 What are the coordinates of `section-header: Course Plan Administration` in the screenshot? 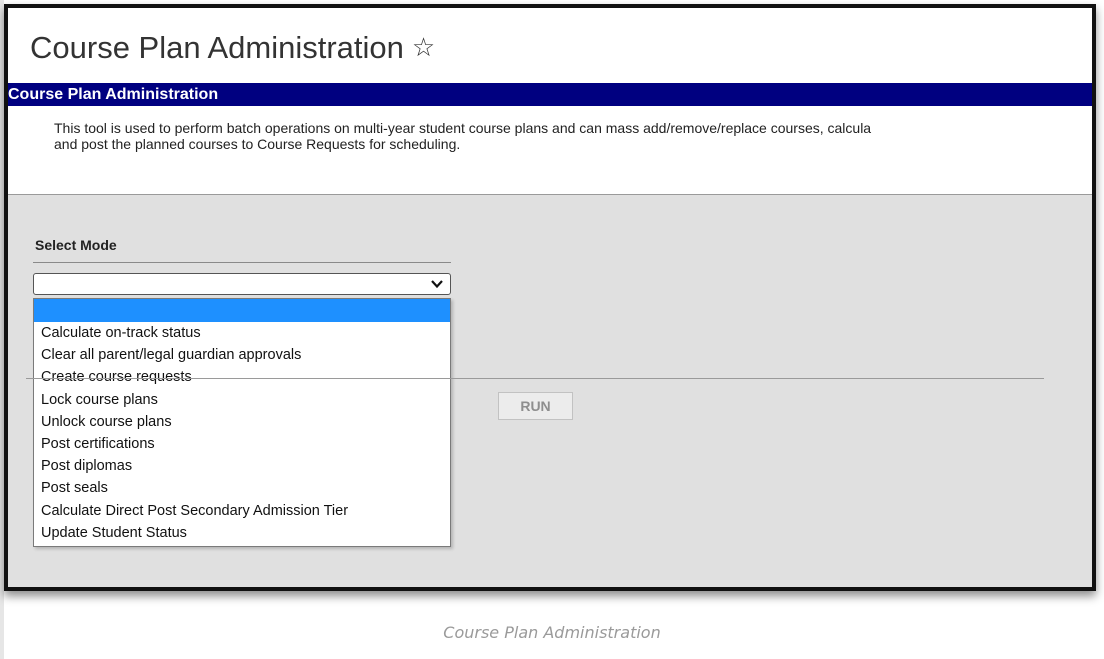 It's located at (550, 94).